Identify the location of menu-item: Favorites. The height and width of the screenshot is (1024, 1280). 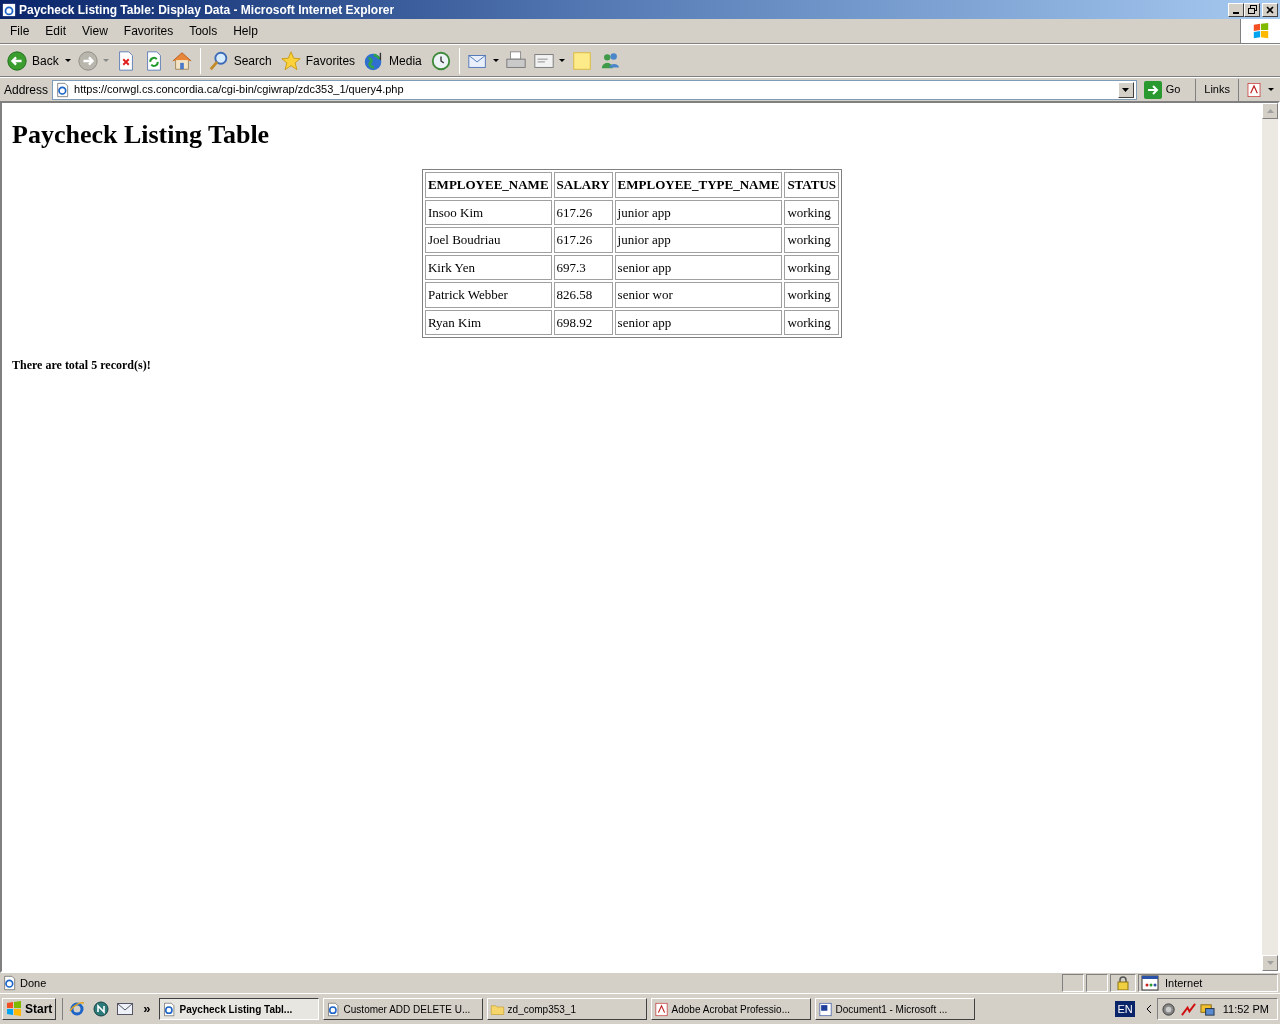
(148, 31).